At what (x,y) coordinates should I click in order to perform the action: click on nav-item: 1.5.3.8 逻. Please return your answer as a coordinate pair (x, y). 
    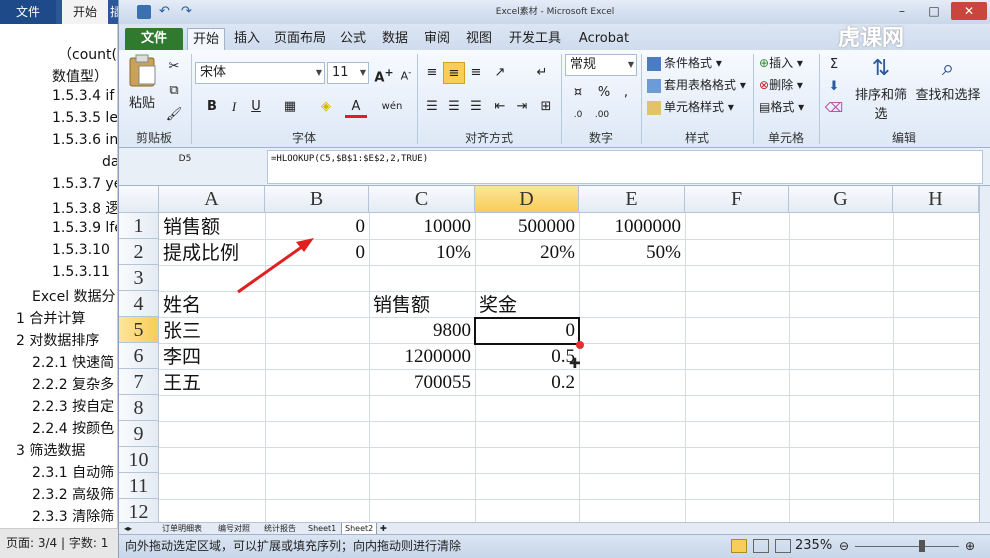
    Looking at the image, I should click on (84, 208).